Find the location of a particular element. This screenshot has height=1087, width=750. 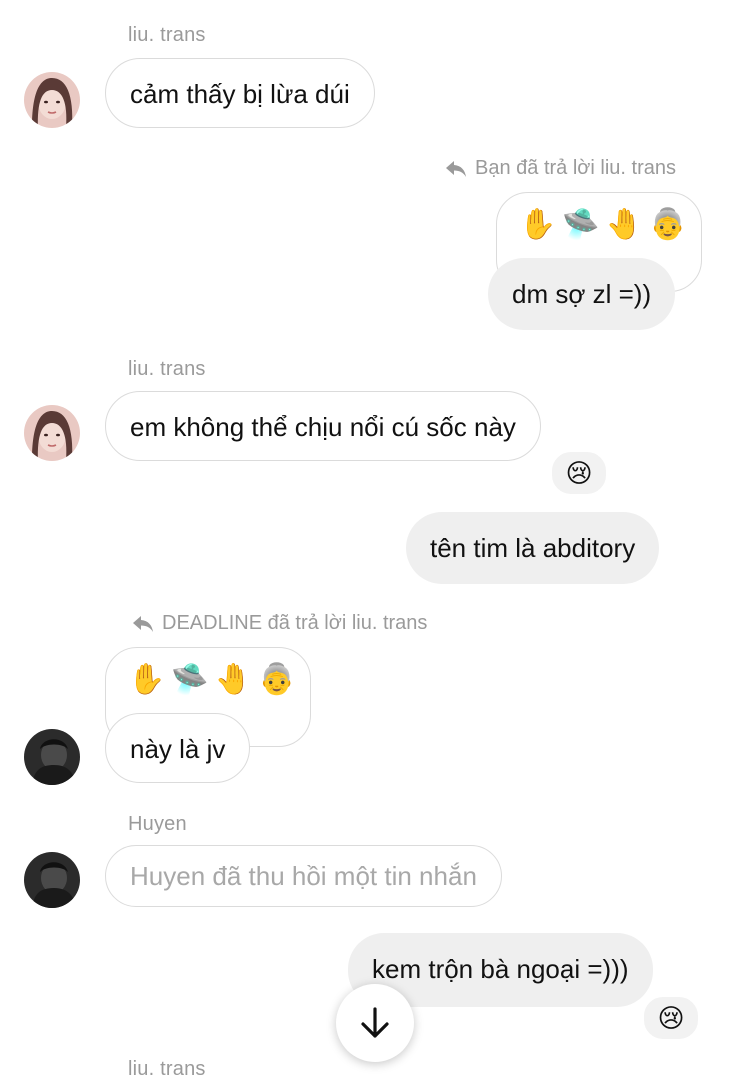

message-text: kem trộn bà ngoại =))) is located at coordinates (500, 969).